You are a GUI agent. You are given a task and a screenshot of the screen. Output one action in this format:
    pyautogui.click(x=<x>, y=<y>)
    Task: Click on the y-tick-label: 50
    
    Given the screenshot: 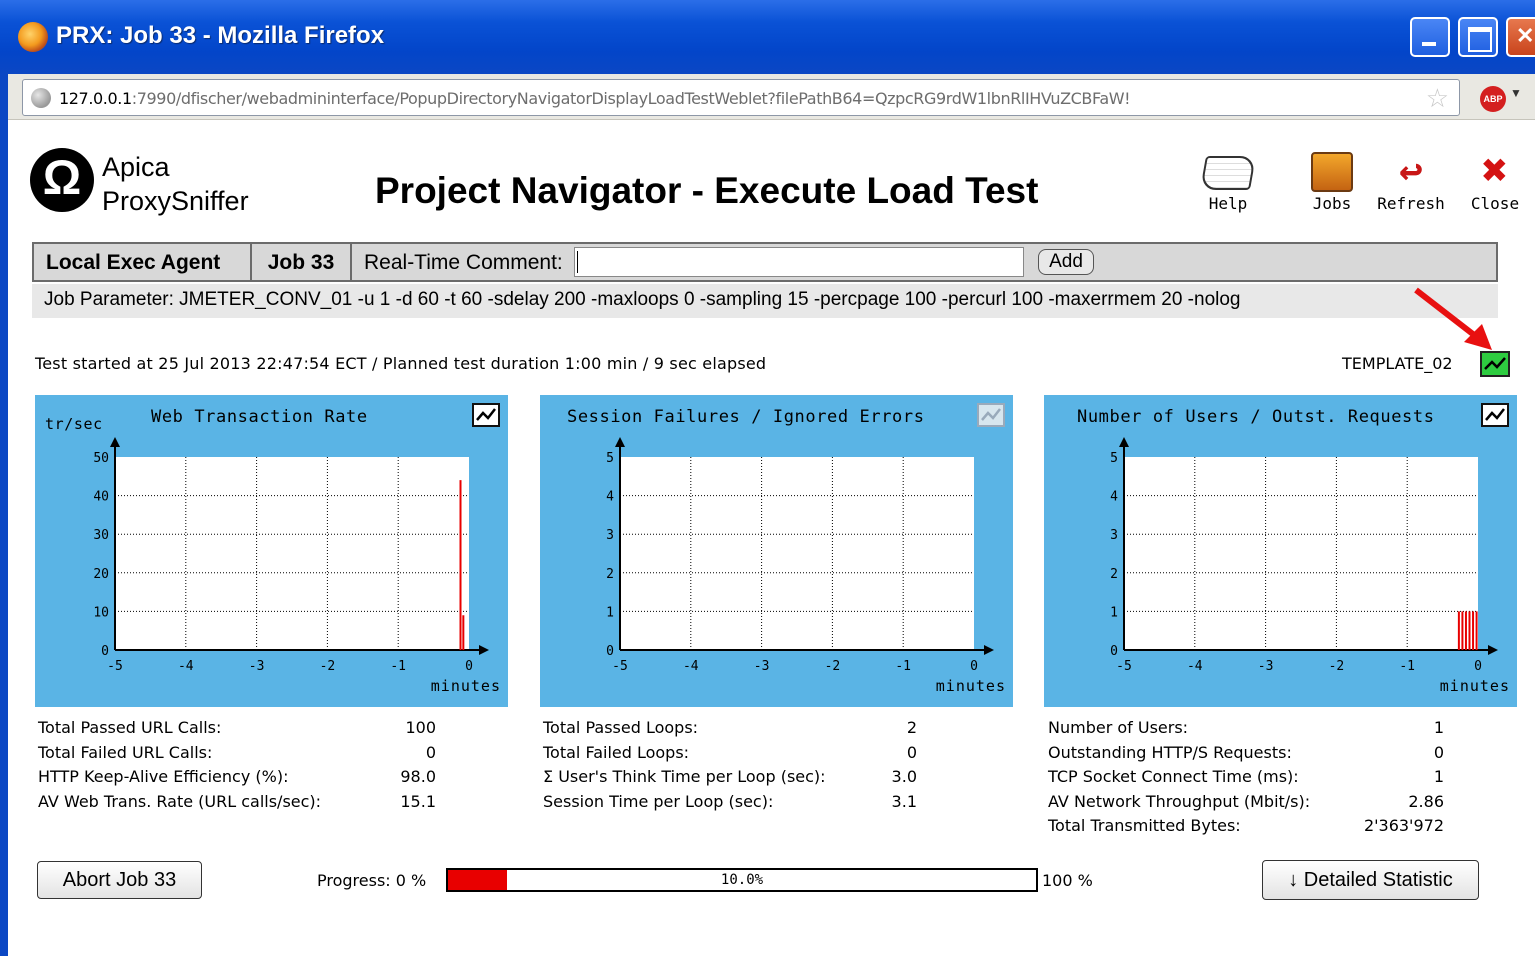 What is the action you would take?
    pyautogui.click(x=101, y=458)
    